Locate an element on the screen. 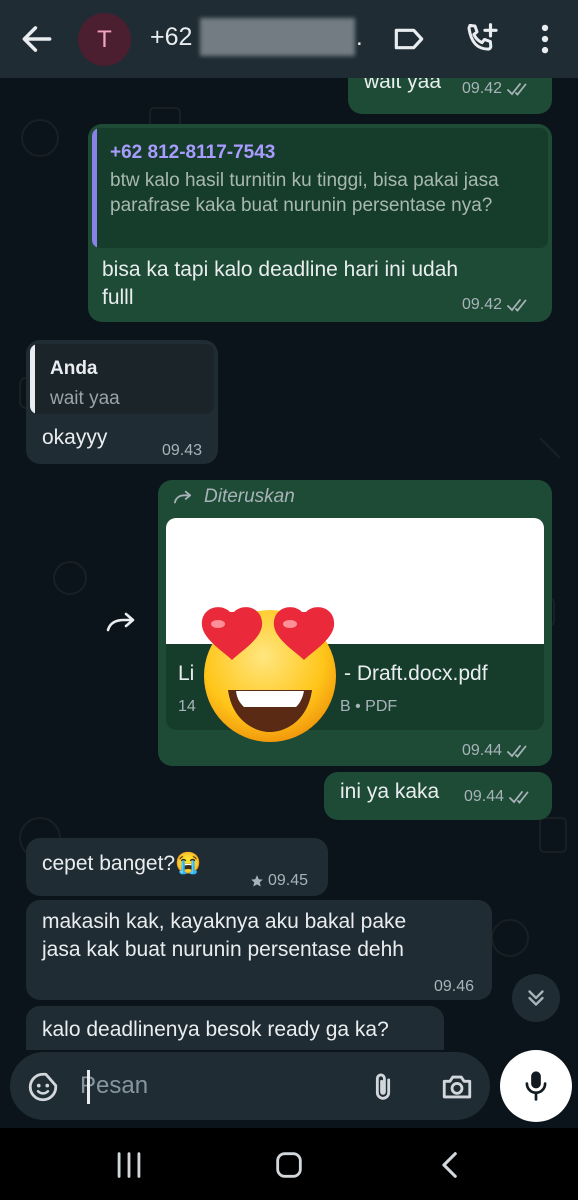  avatar: T is located at coordinates (104, 39).